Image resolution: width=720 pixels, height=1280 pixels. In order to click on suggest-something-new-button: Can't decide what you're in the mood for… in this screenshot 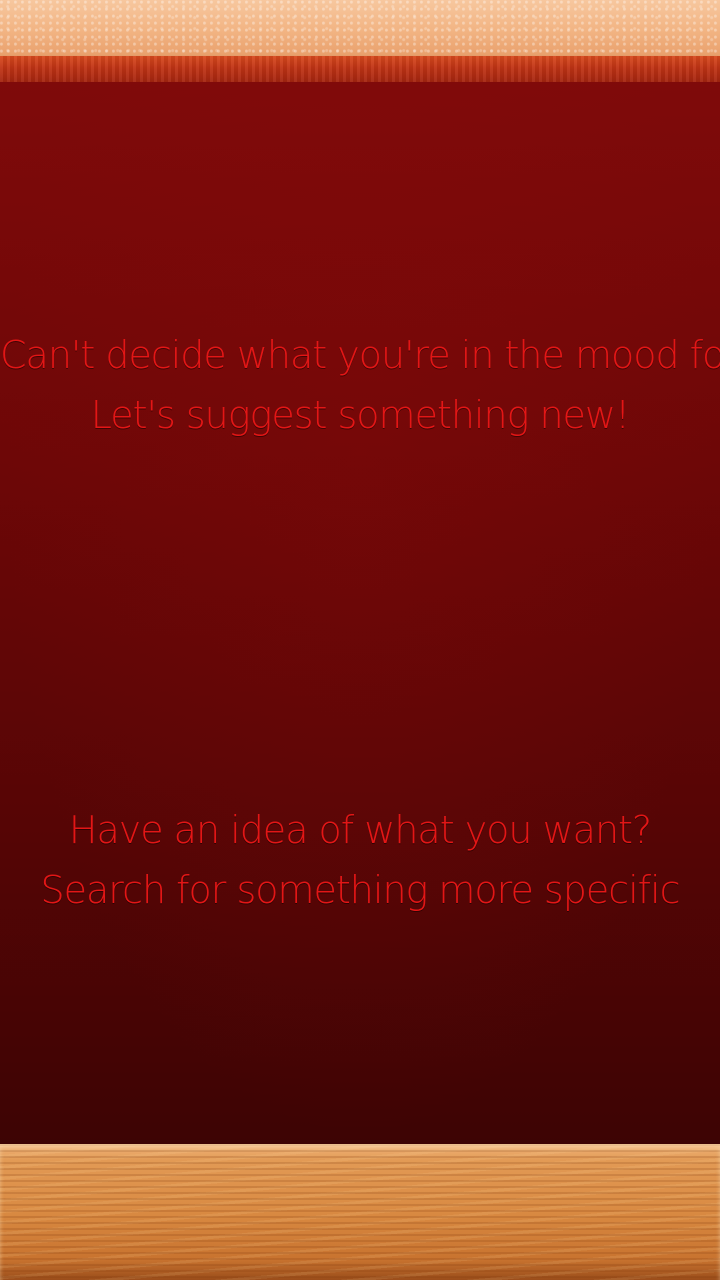, I will do `click(360, 385)`.